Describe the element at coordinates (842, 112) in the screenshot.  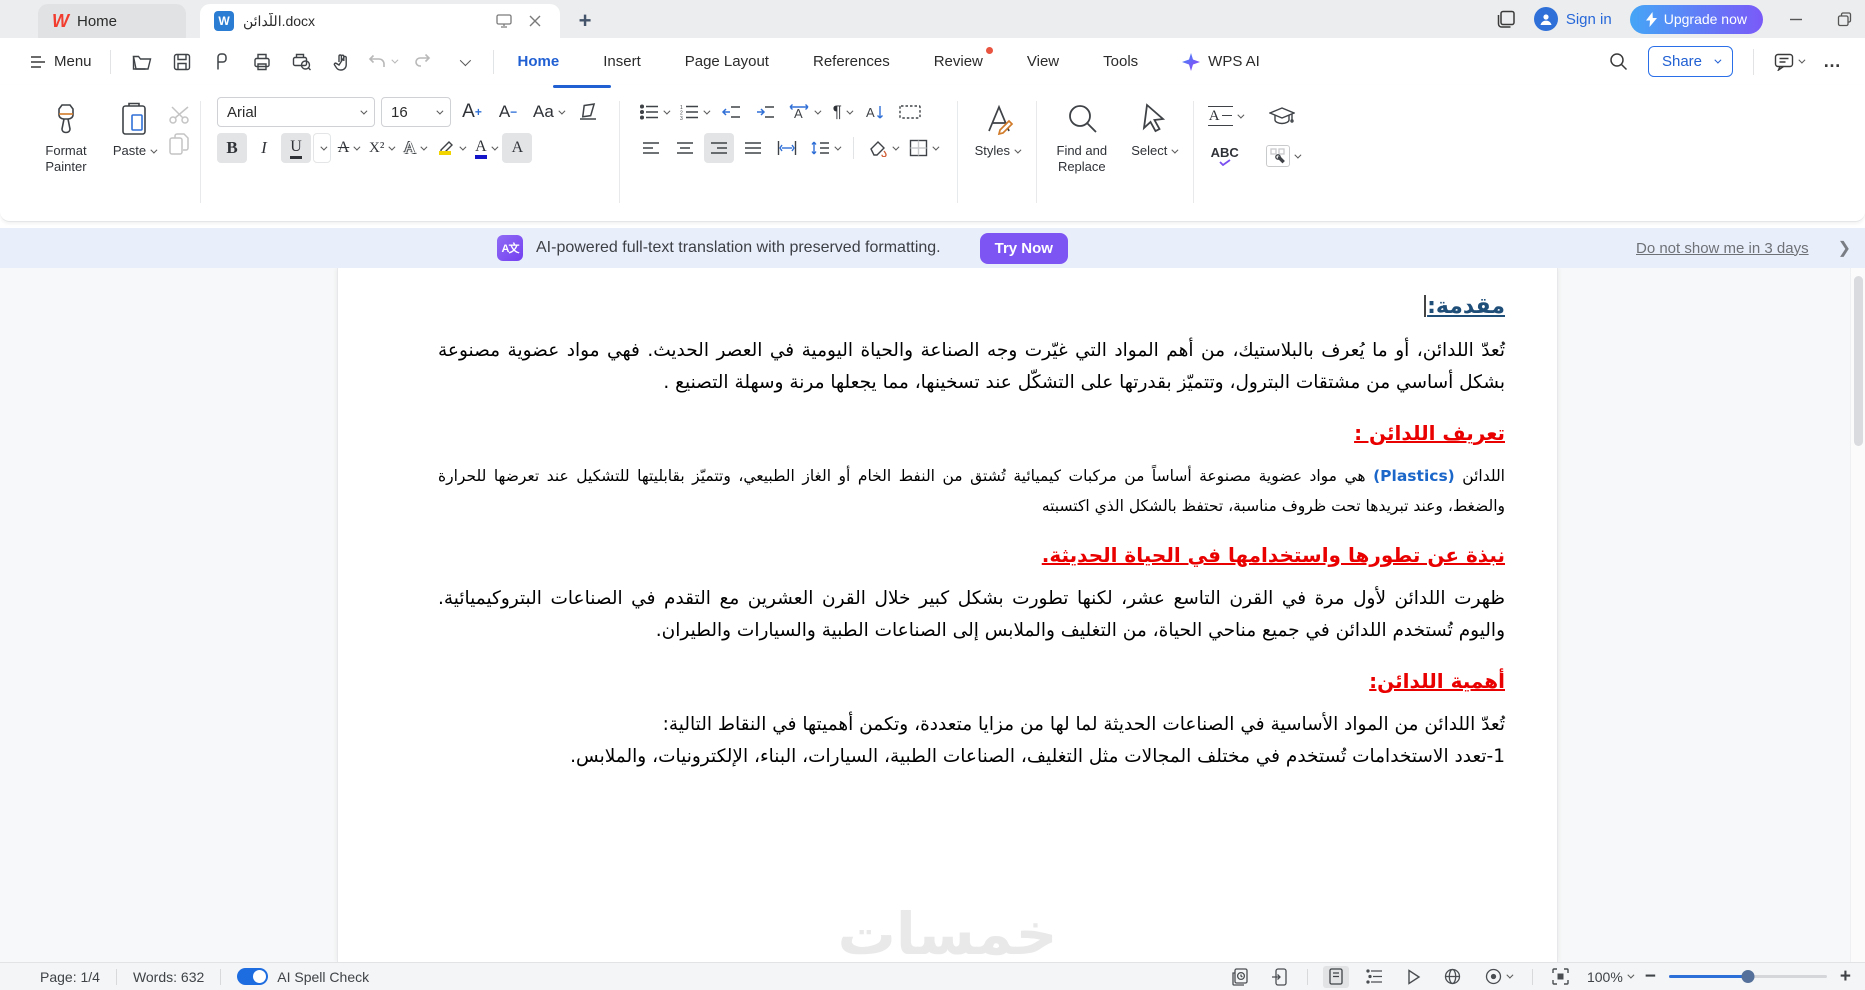
I see `paragraph-mark-button: ¶` at that location.